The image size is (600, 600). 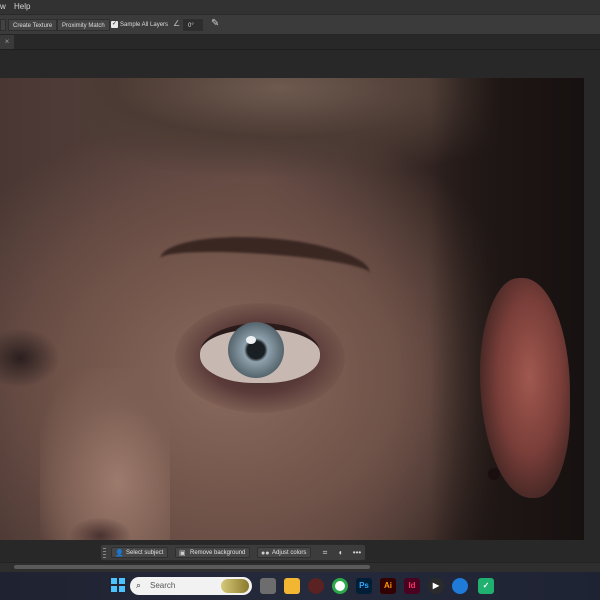 What do you see at coordinates (3, 7) in the screenshot?
I see `menu-view: w` at bounding box center [3, 7].